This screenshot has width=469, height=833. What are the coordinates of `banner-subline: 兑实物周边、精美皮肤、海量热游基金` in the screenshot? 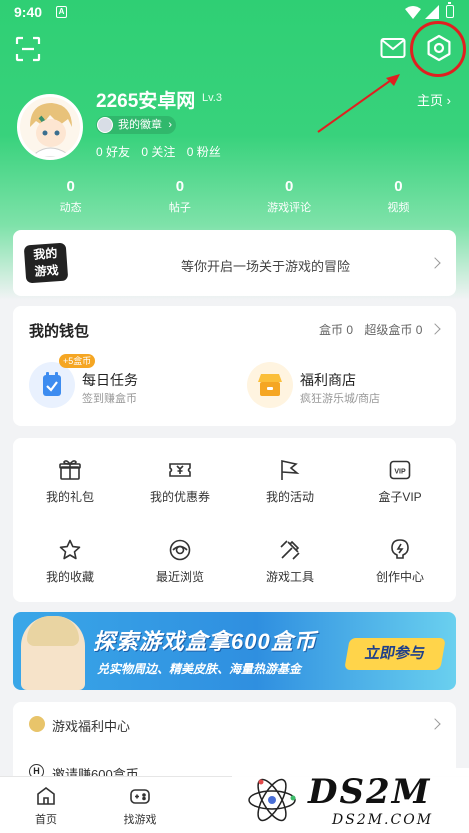 It's located at (199, 669).